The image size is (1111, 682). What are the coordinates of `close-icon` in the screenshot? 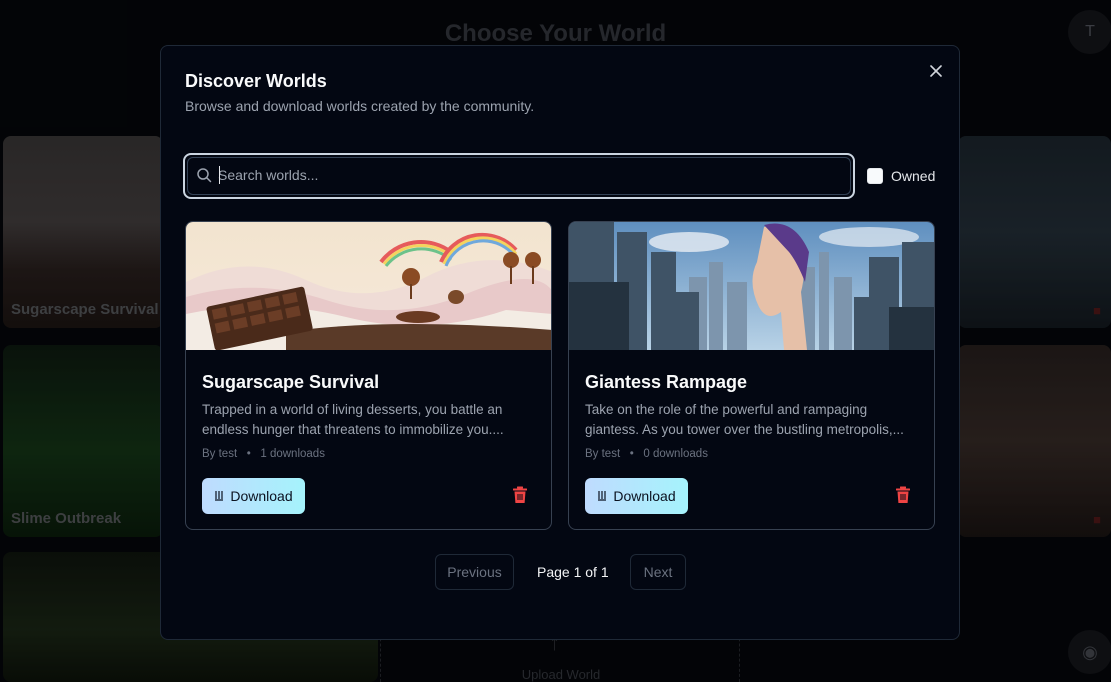 It's located at (936, 71).